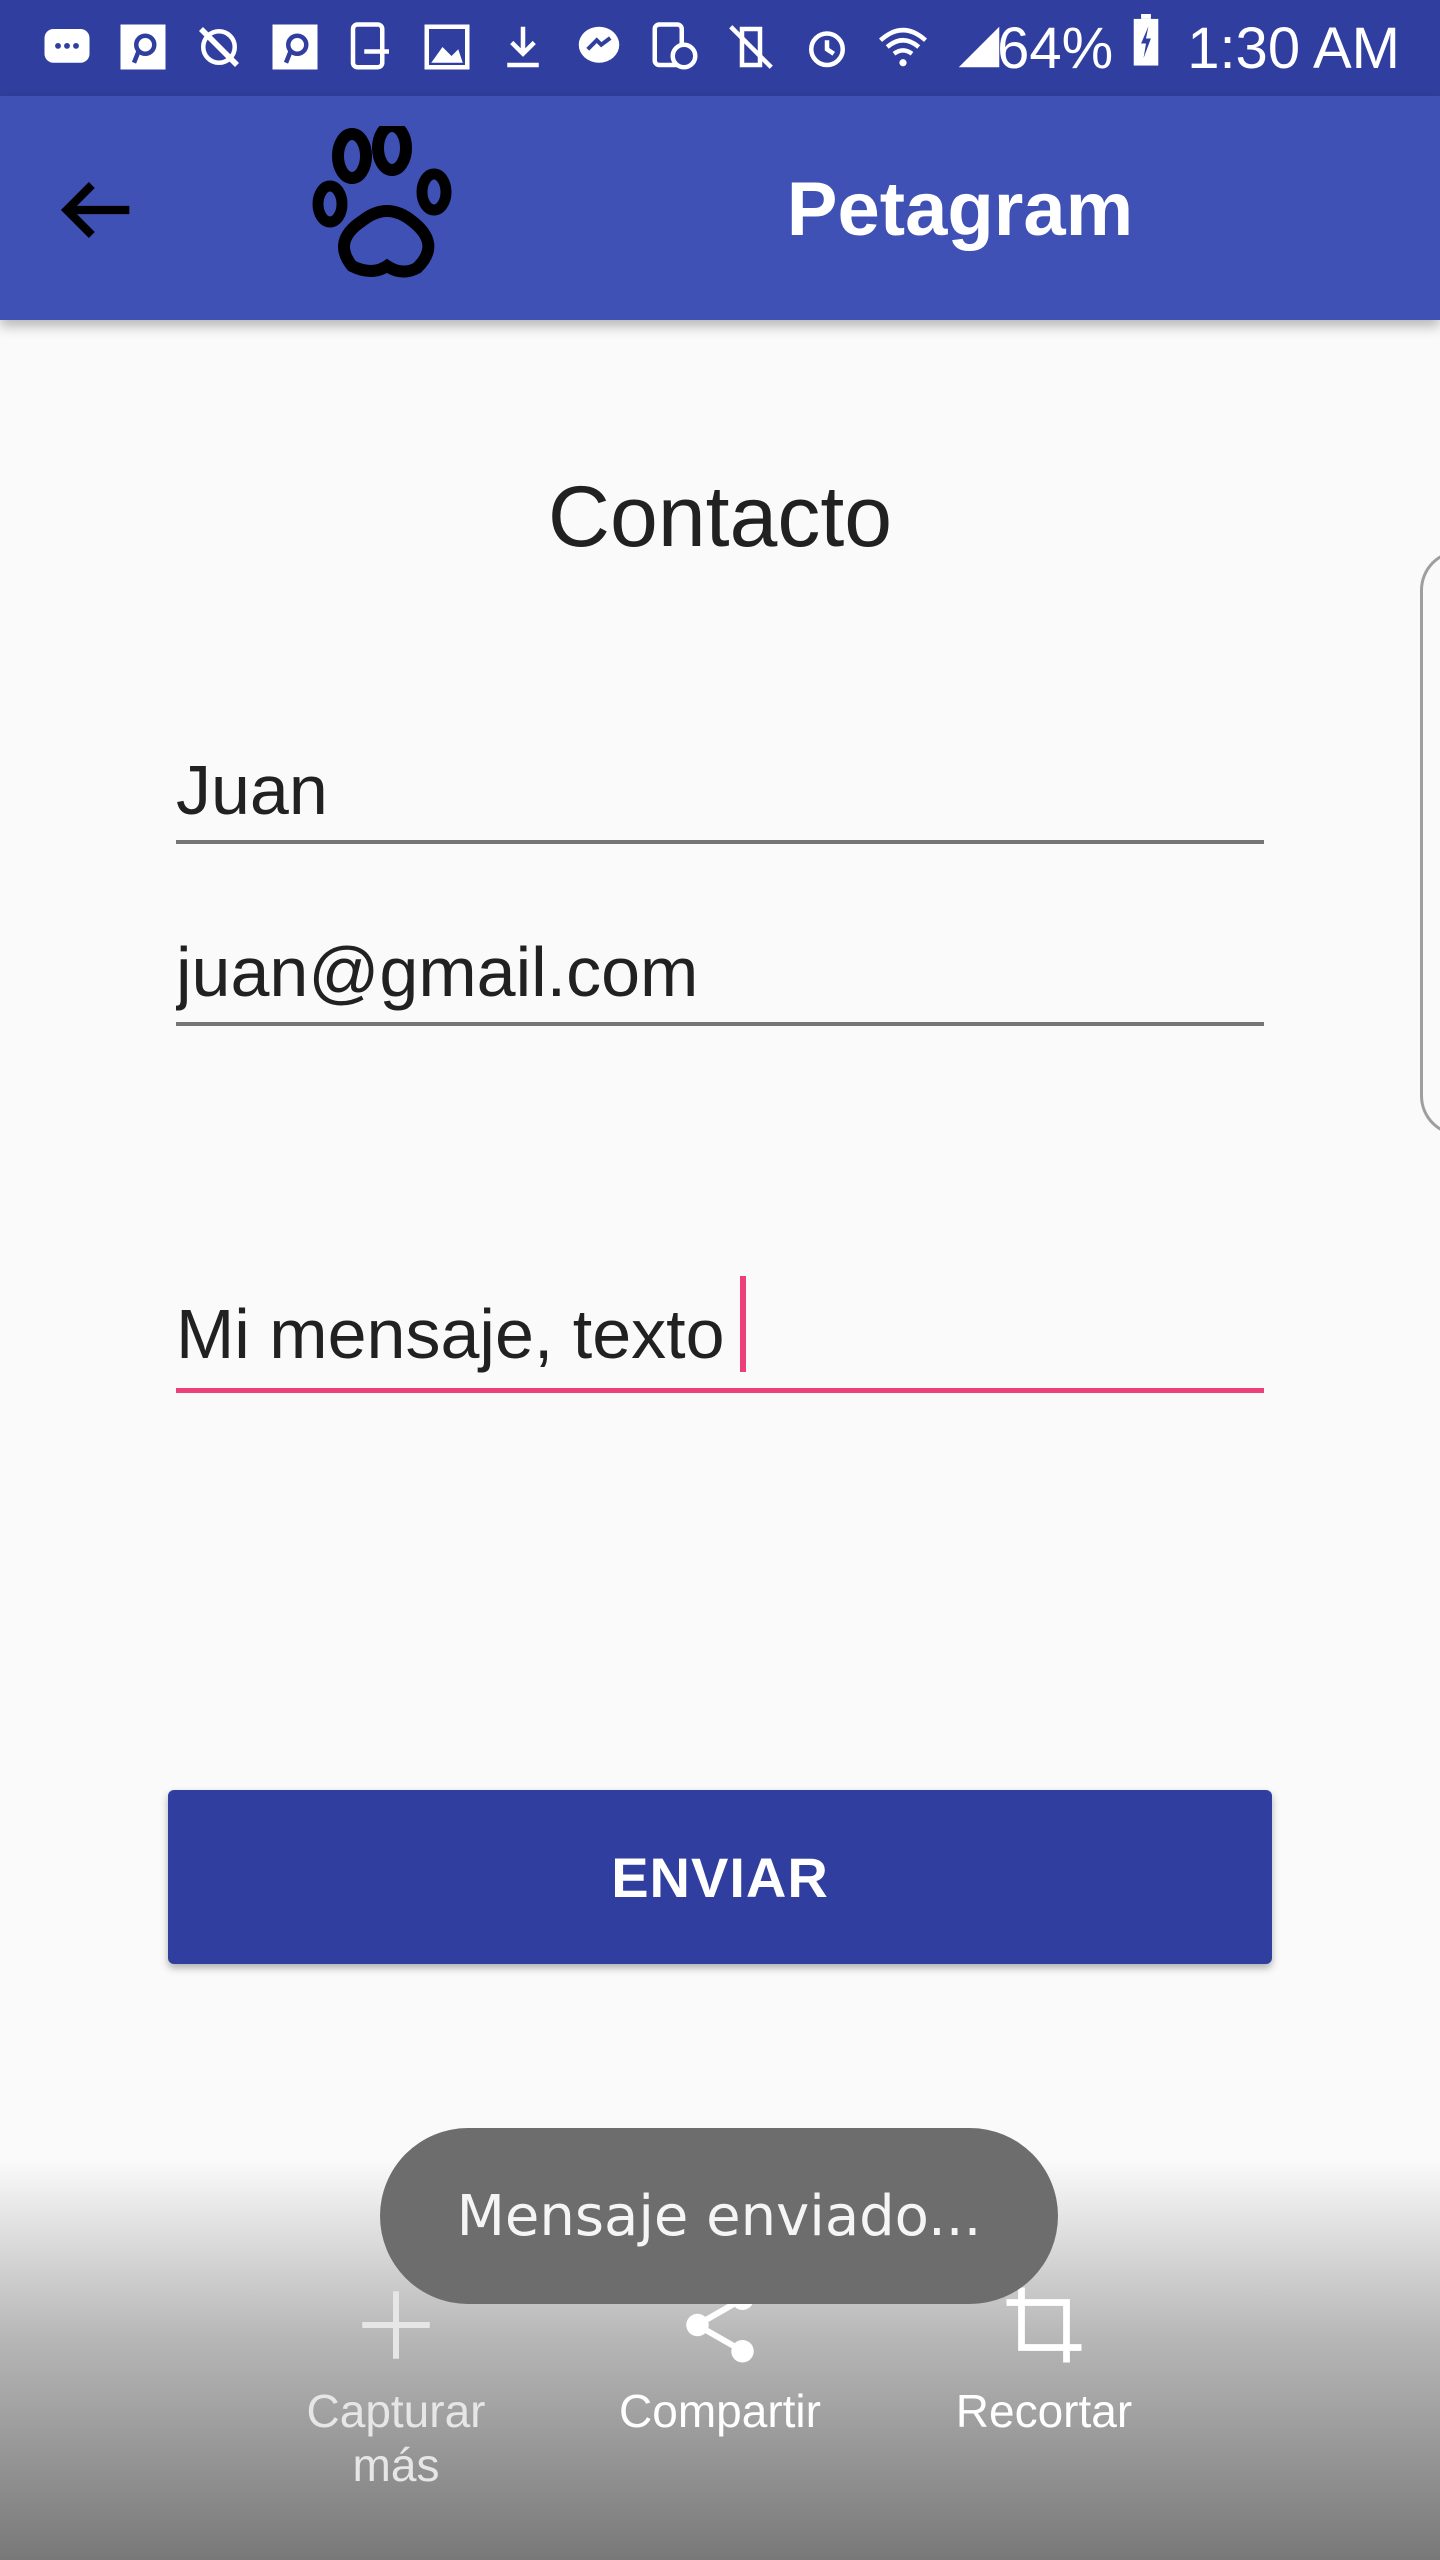 This screenshot has width=1440, height=2560. I want to click on email-field, so click(720, 974).